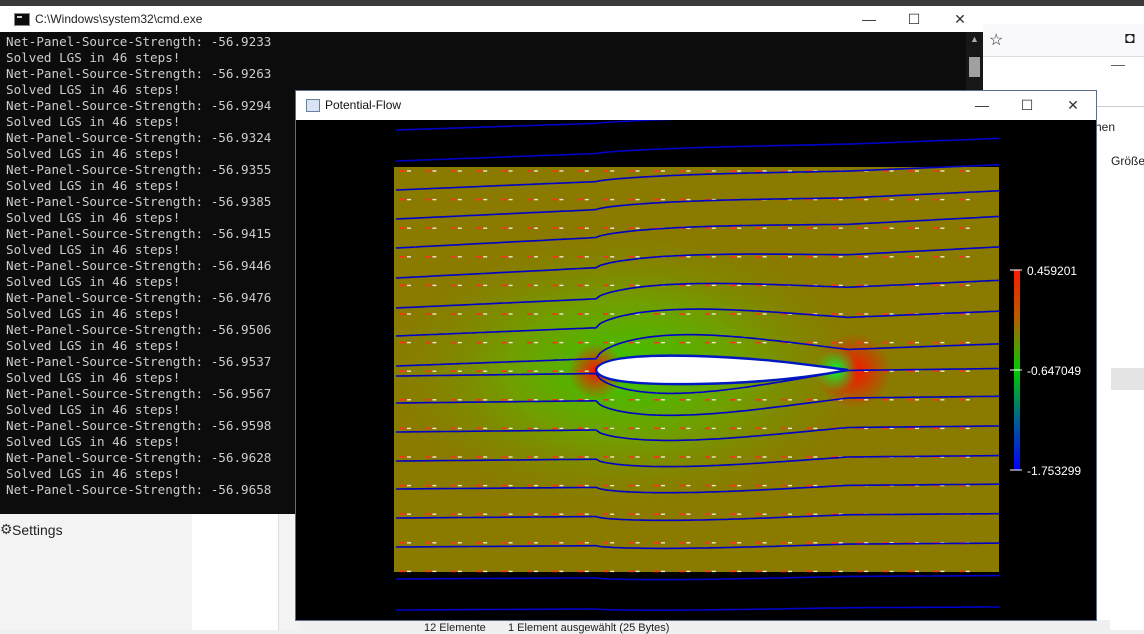  What do you see at coordinates (491, 19) in the screenshot?
I see `cmd-titlebar: C:\Windows\system32\cmd.exe — ☐ ✕` at bounding box center [491, 19].